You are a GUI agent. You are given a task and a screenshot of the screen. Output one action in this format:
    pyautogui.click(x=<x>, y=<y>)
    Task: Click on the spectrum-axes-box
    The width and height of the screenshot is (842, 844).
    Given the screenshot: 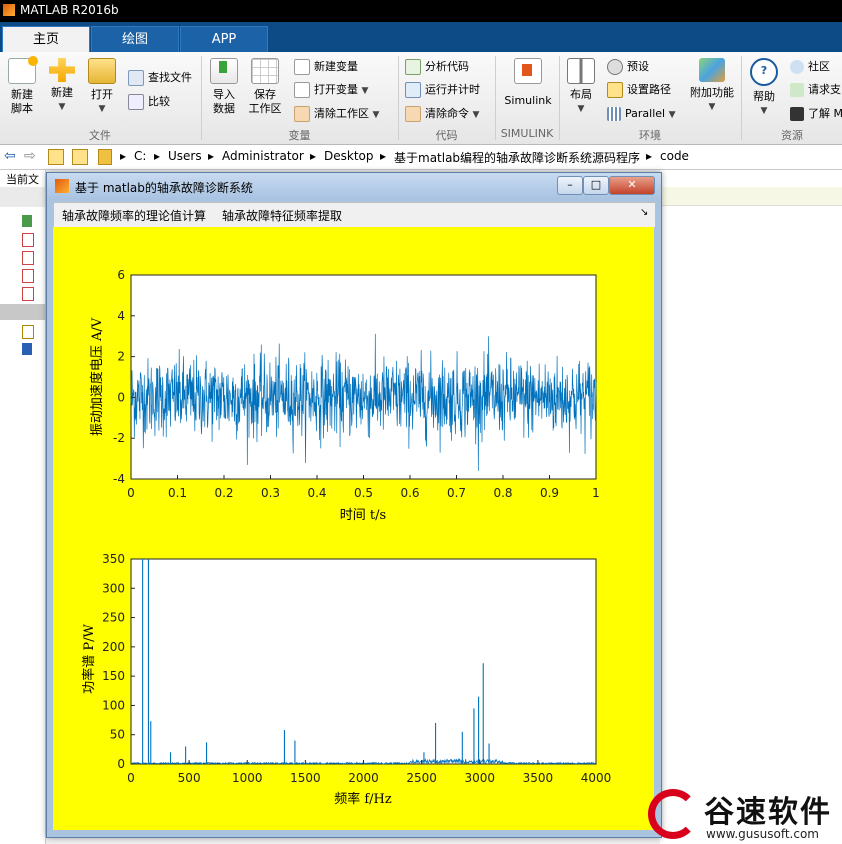 What is the action you would take?
    pyautogui.click(x=363, y=661)
    